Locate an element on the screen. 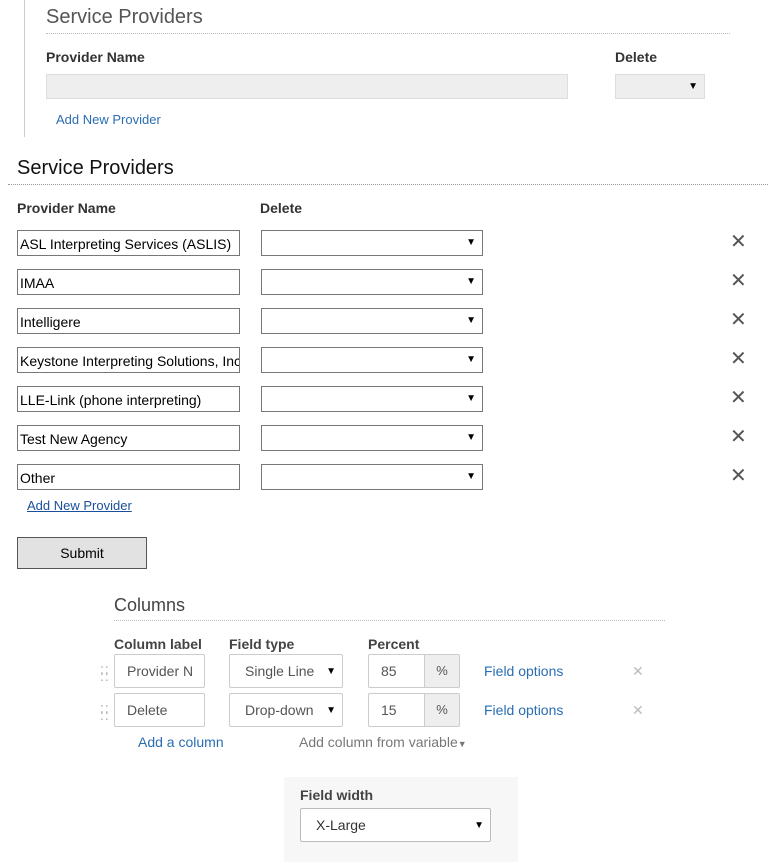 Image resolution: width=768 pixels, height=862 pixels. column-label-input: Provider N is located at coordinates (159, 671).